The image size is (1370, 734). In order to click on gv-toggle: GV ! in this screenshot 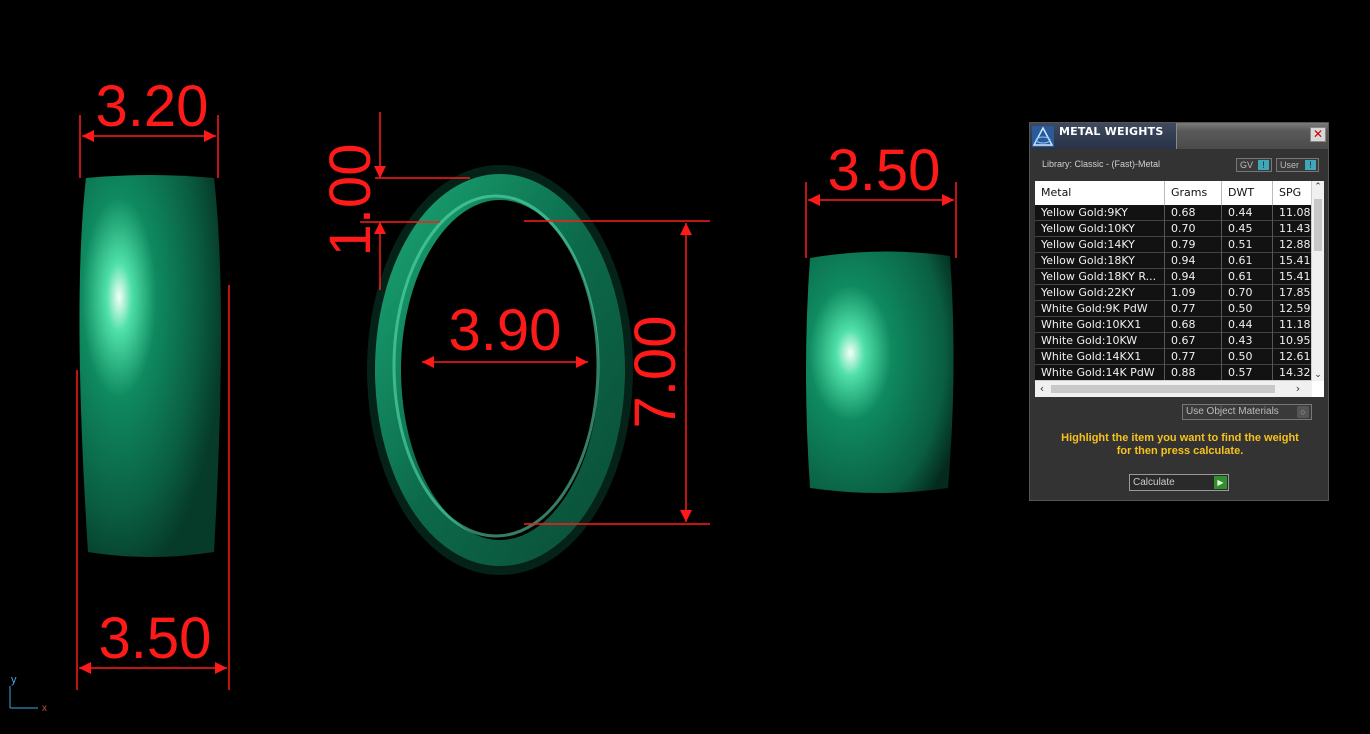, I will do `click(1254, 165)`.